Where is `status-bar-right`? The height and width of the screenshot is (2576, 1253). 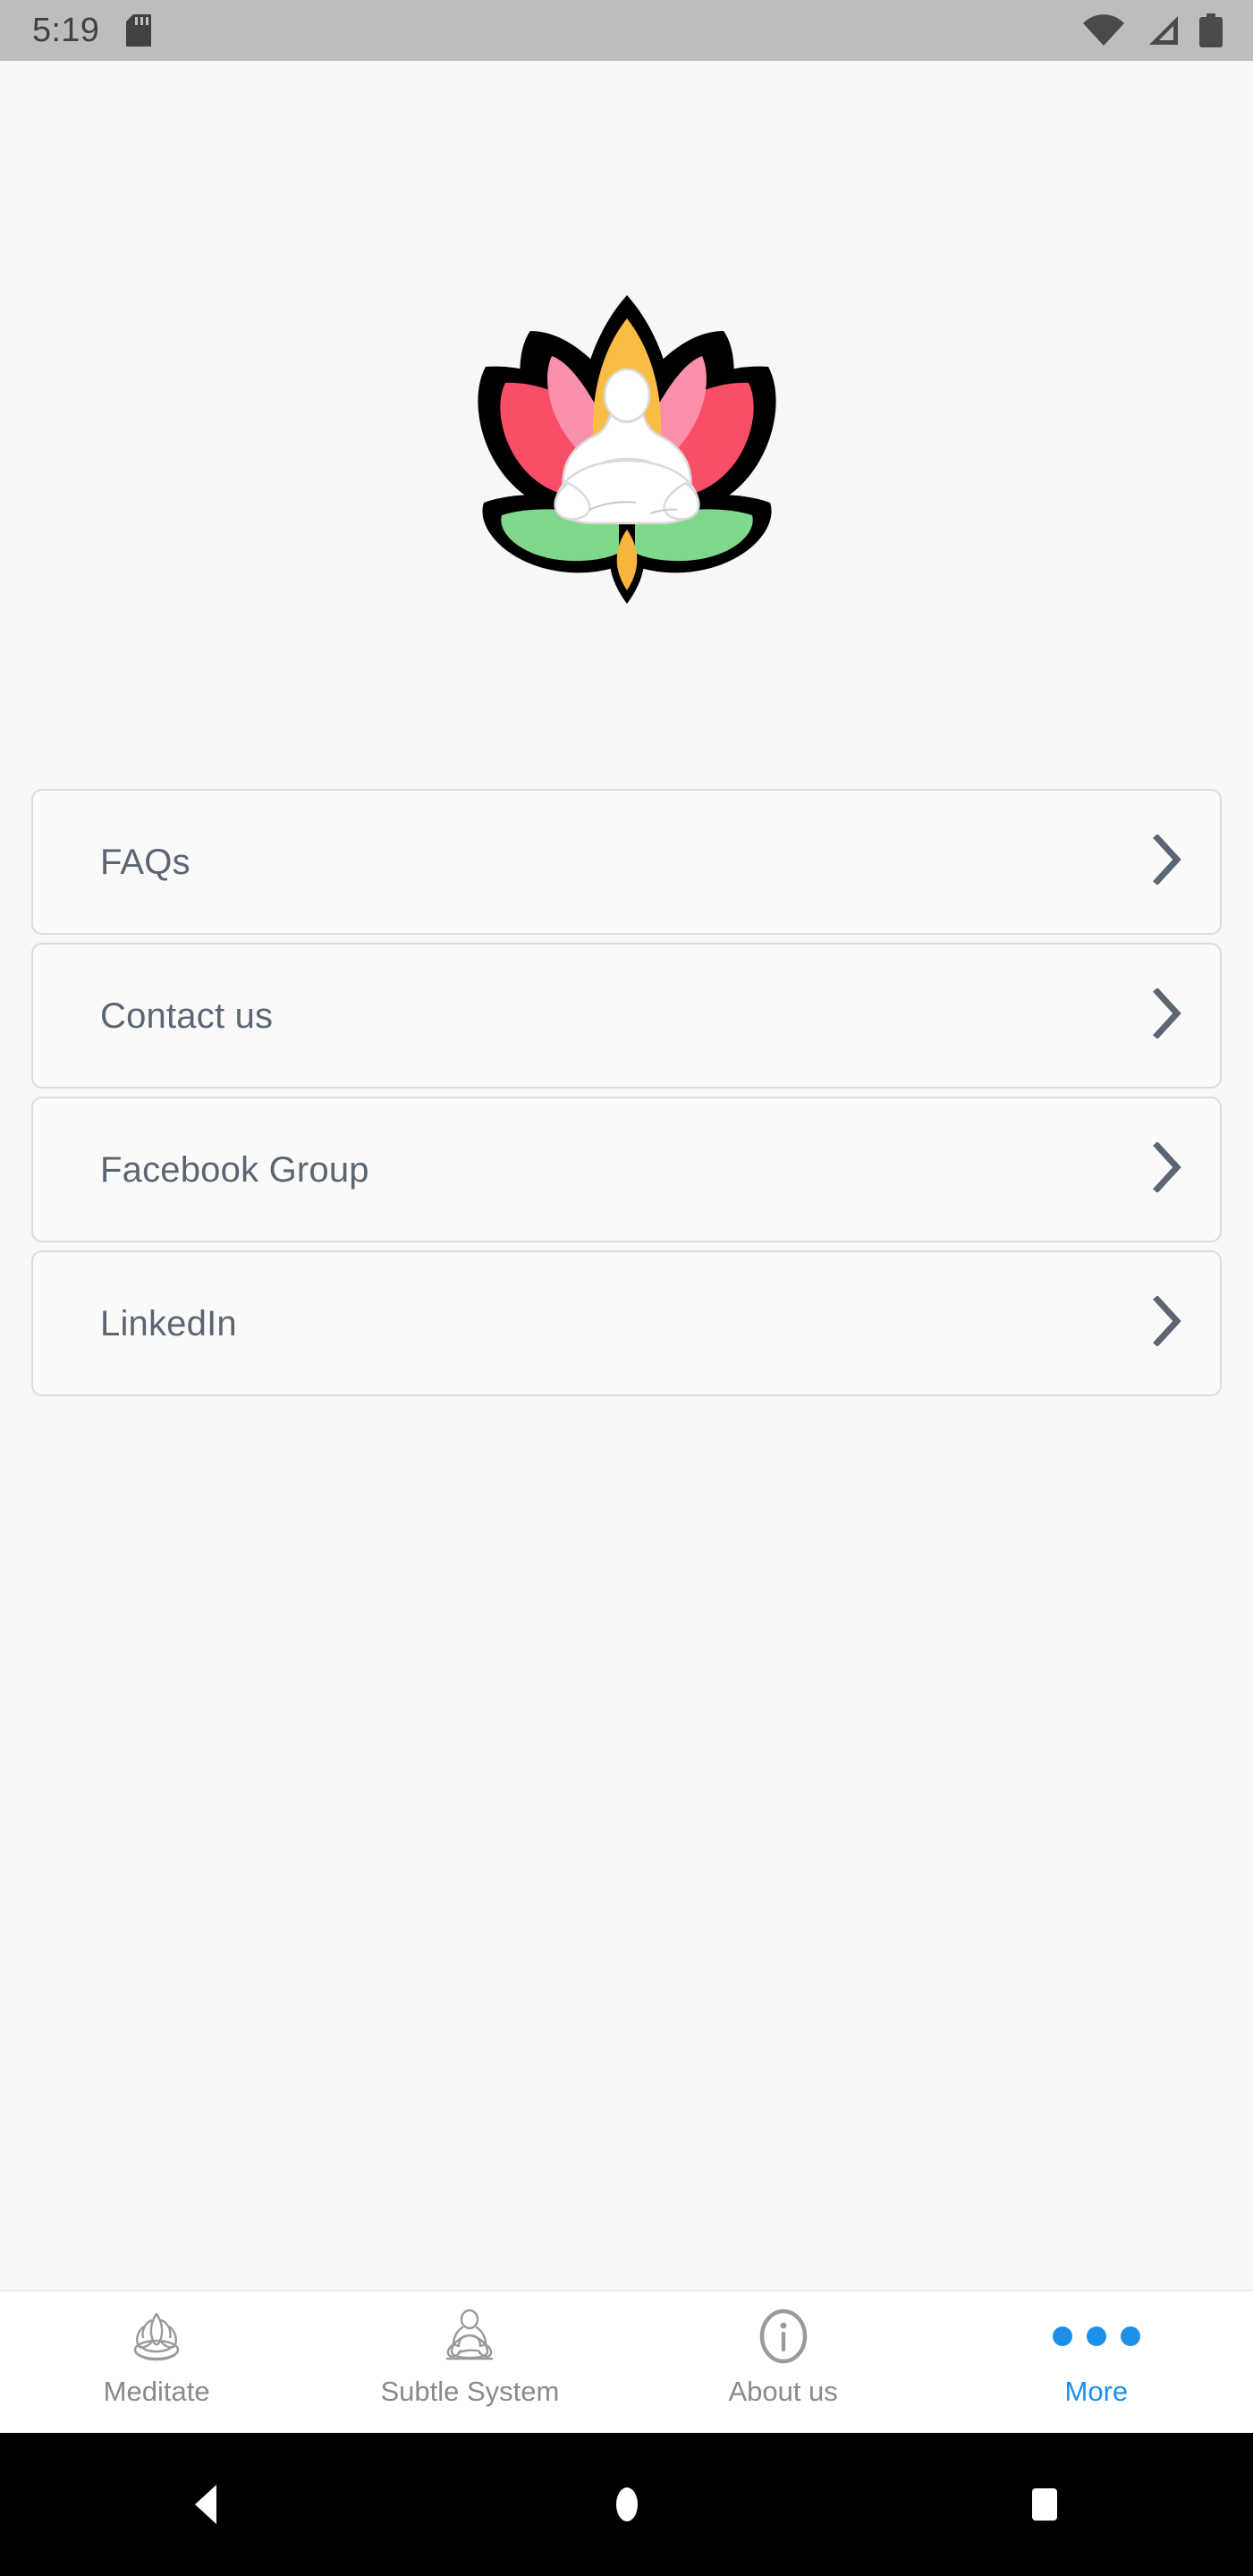
status-bar-right is located at coordinates (1153, 30).